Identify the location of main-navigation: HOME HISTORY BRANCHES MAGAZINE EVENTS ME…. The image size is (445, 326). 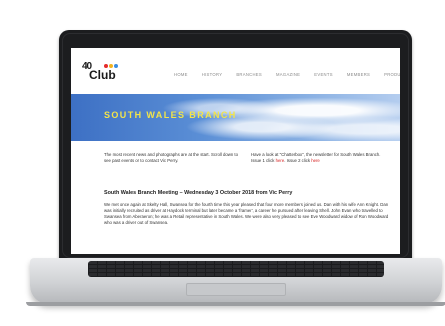
(283, 76).